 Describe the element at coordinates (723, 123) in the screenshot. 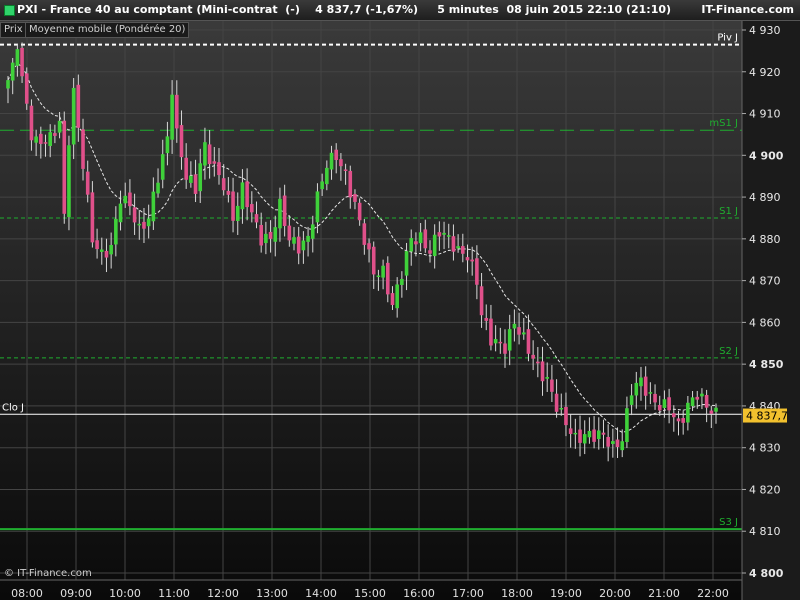

I see `level-label: mS1 J` at that location.